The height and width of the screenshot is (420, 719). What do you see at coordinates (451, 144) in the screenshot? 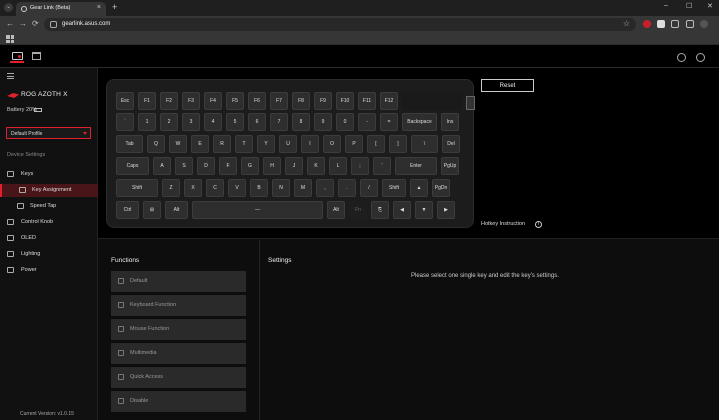
I see `key-2-14: Del` at bounding box center [451, 144].